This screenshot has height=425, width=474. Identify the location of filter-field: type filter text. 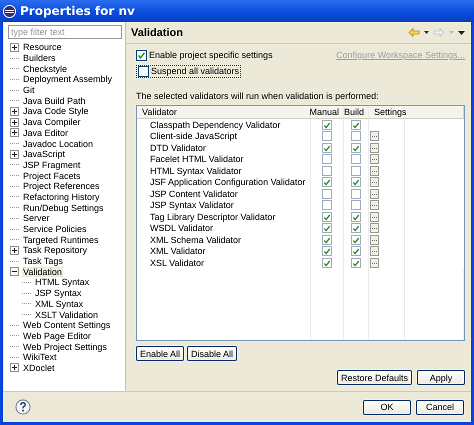
(65, 32).